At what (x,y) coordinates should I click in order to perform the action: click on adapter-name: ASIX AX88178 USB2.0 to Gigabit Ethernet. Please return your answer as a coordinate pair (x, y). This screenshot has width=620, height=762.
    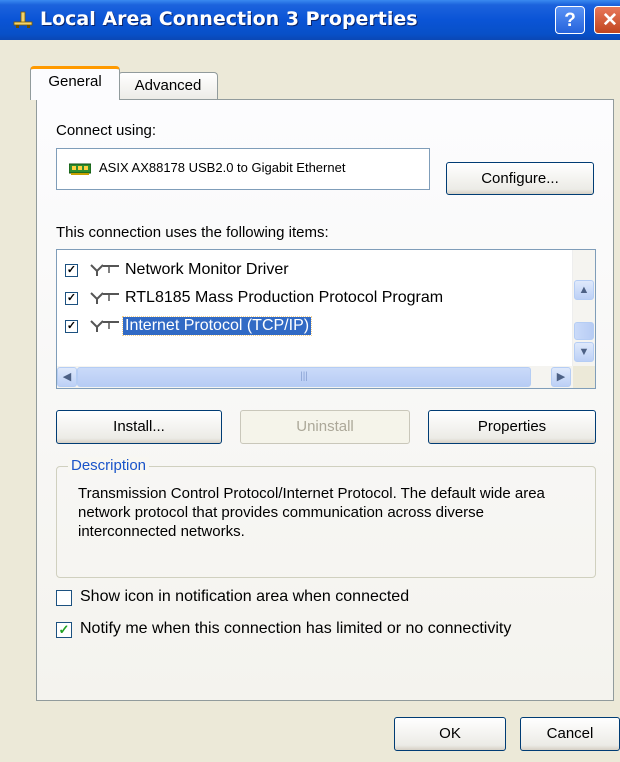
    Looking at the image, I should click on (222, 167).